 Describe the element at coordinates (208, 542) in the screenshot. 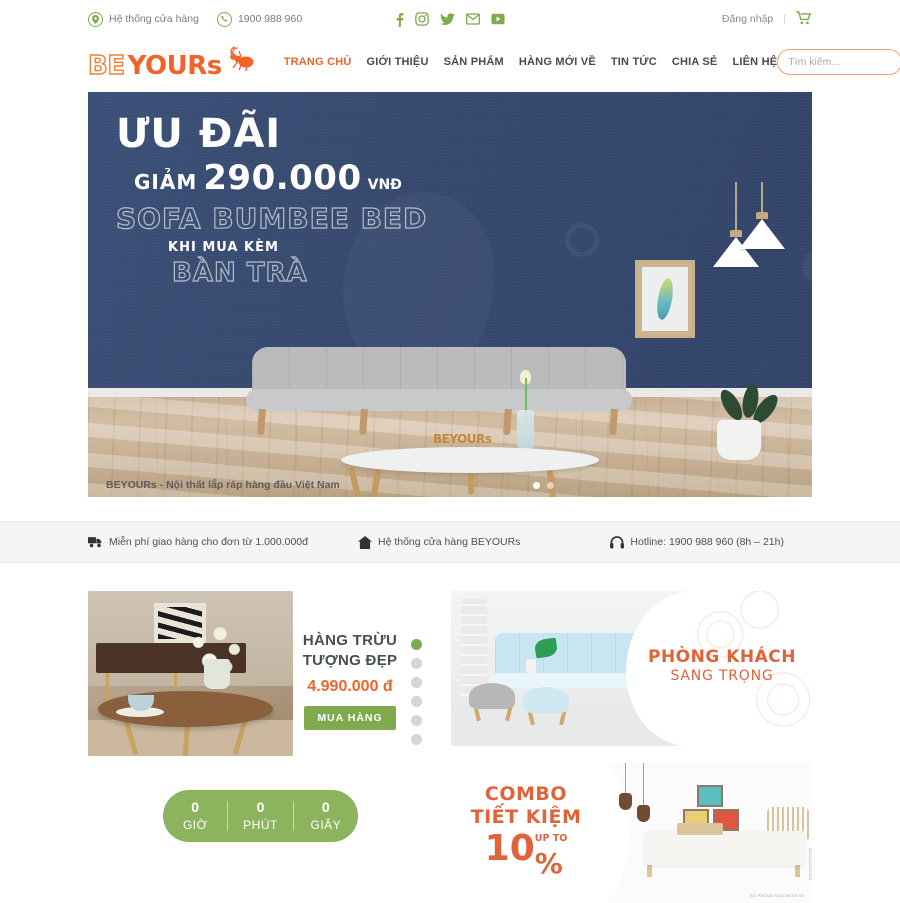

I see `service-free-shipping-label: Miễn phí giao hàng cho đơn từ 1.000.000đ` at that location.